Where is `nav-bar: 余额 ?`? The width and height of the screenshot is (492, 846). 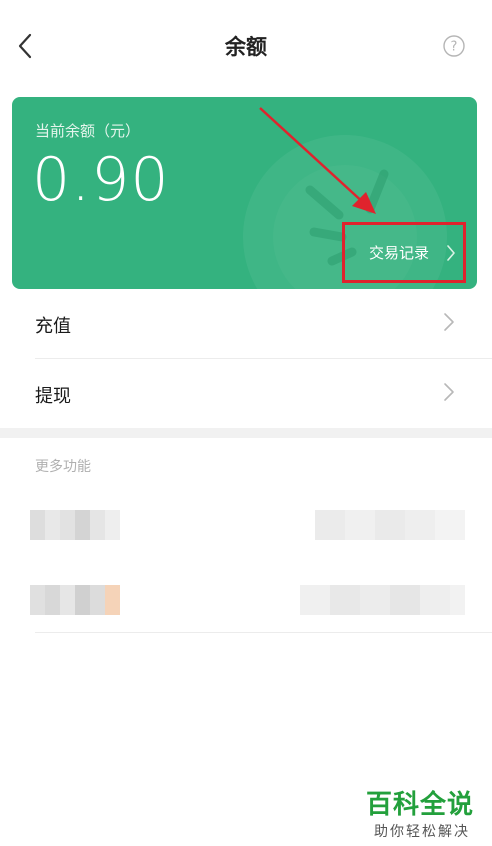 nav-bar: 余额 ? is located at coordinates (246, 46).